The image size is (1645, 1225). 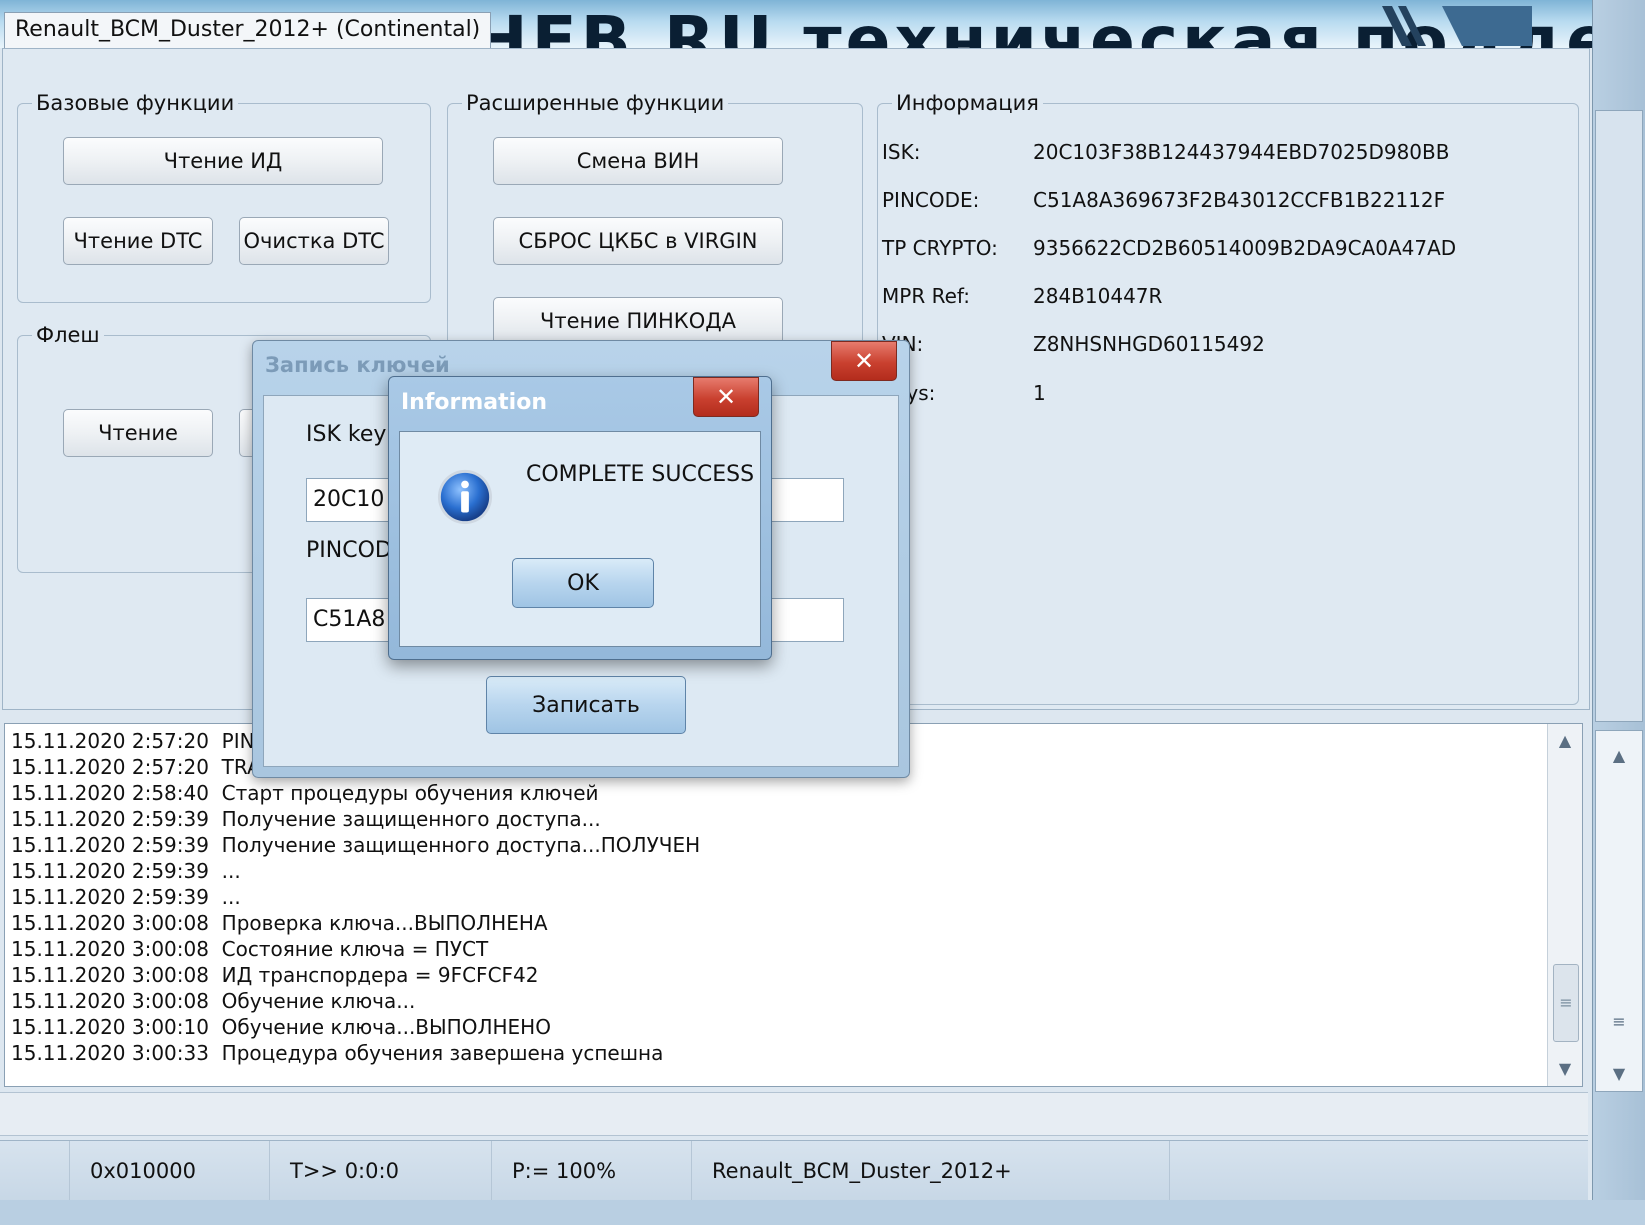 I want to click on info-value: 284B10447R, so click(x=1098, y=296).